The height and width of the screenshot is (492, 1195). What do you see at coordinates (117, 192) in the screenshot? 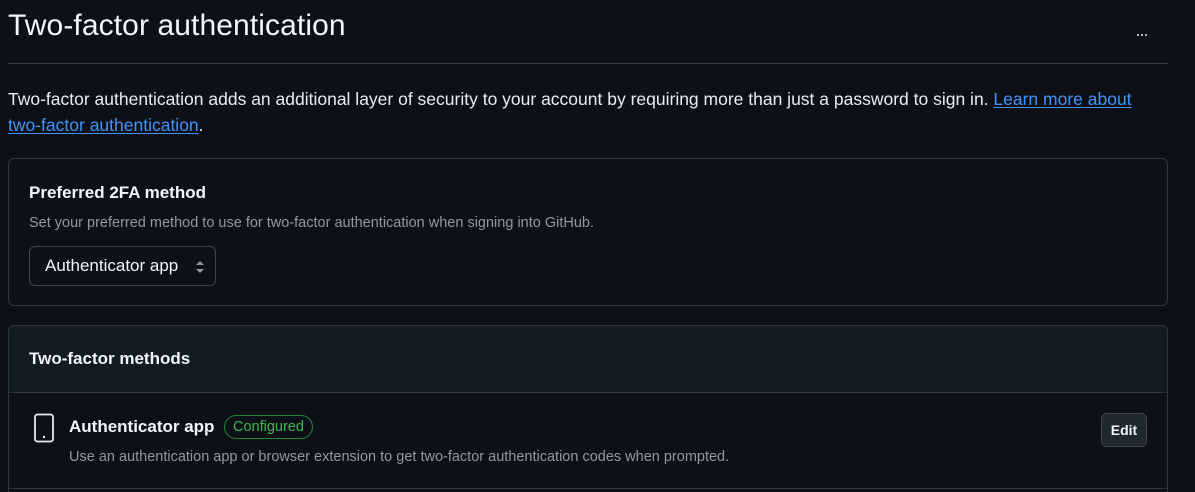
I see `preferred-method-title: Preferred 2FA method` at bounding box center [117, 192].